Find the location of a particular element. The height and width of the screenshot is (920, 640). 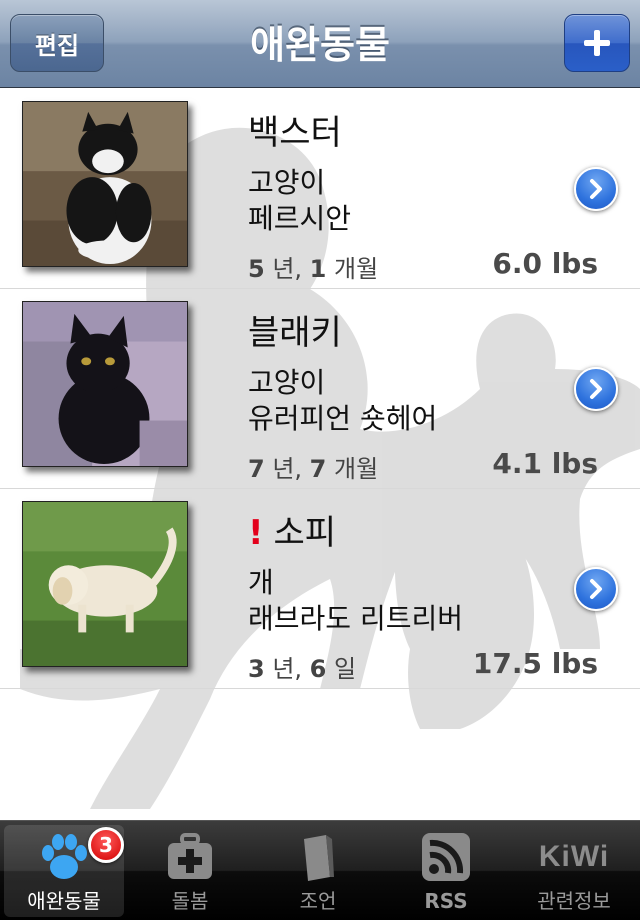

tab-related-info: KiWi 관련정보 is located at coordinates (574, 871).